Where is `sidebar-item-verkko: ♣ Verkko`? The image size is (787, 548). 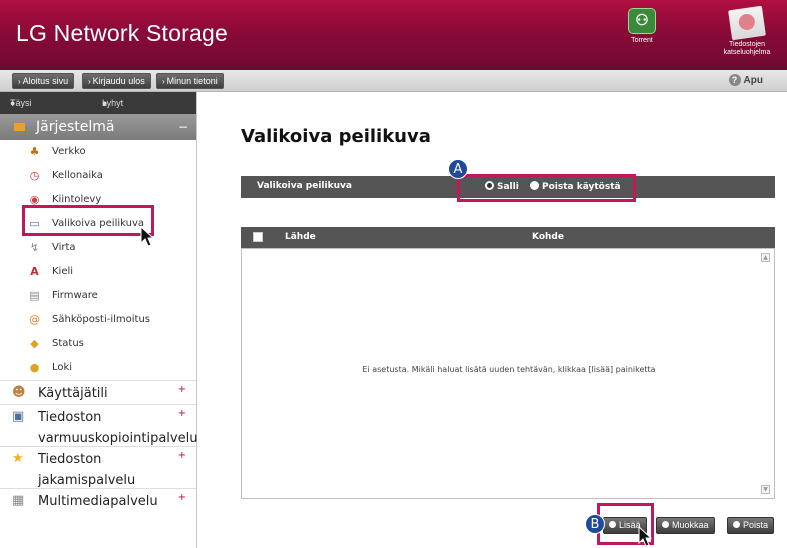 sidebar-item-verkko: ♣ Verkko is located at coordinates (98, 152).